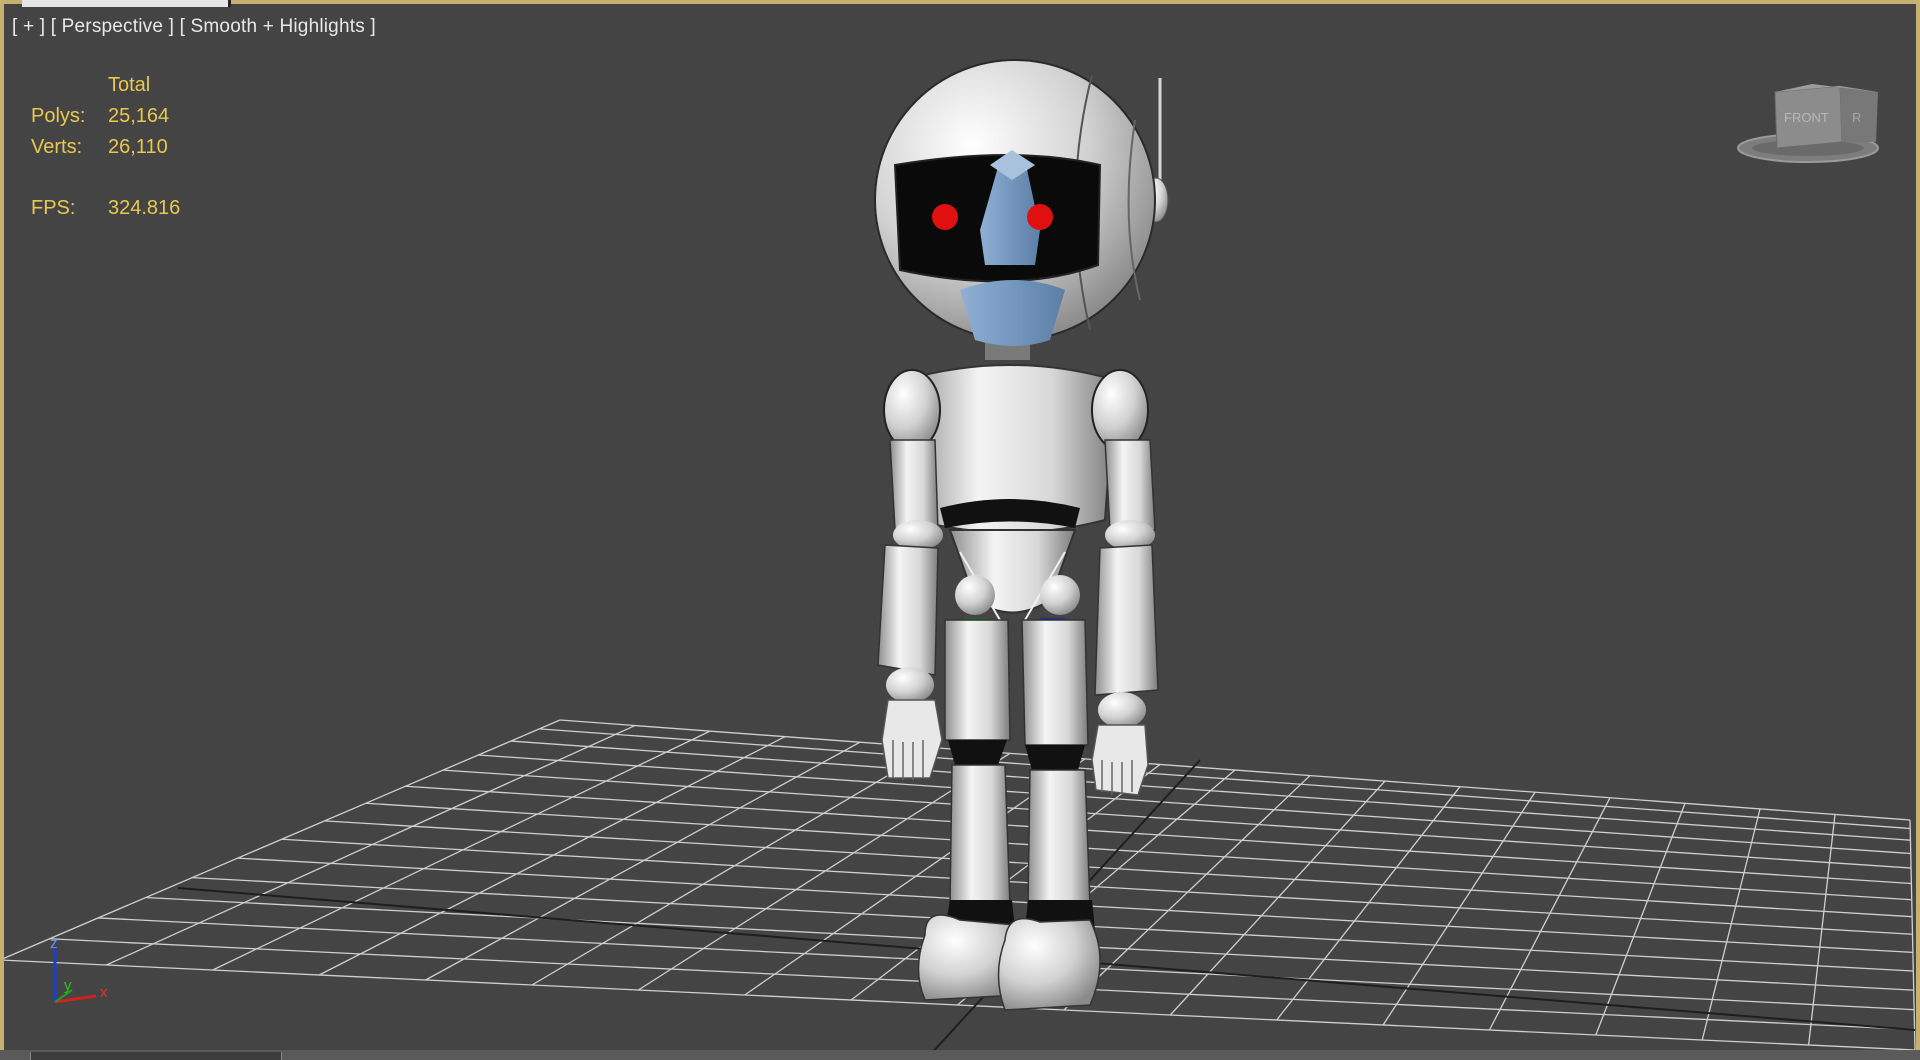  What do you see at coordinates (126, 3) in the screenshot?
I see `top-tab-strip` at bounding box center [126, 3].